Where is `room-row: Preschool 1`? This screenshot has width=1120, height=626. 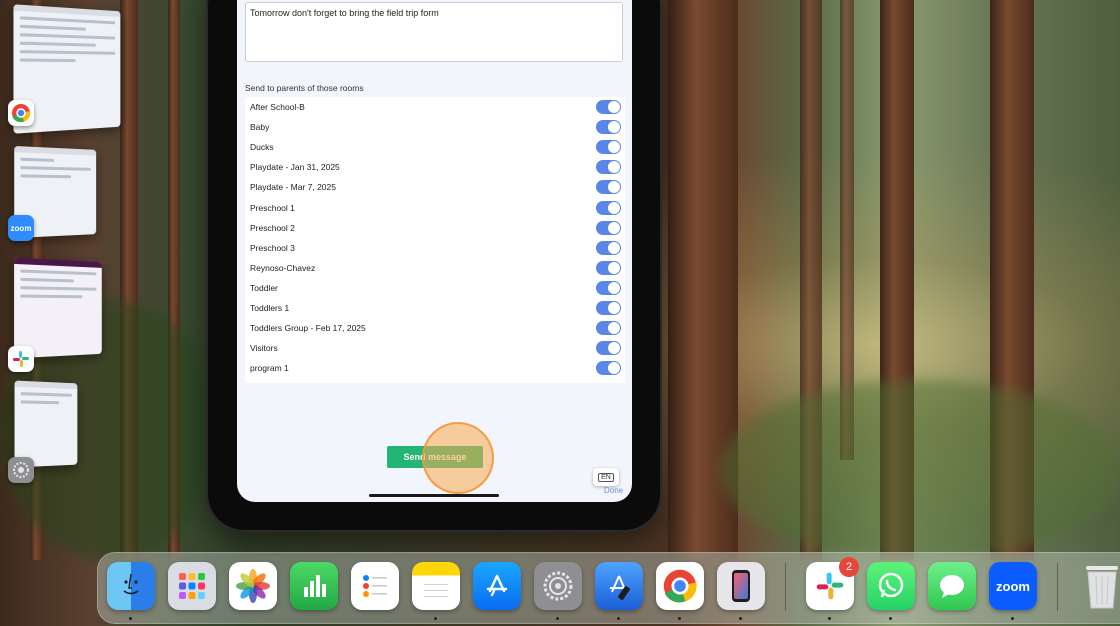 room-row: Preschool 1 is located at coordinates (435, 207).